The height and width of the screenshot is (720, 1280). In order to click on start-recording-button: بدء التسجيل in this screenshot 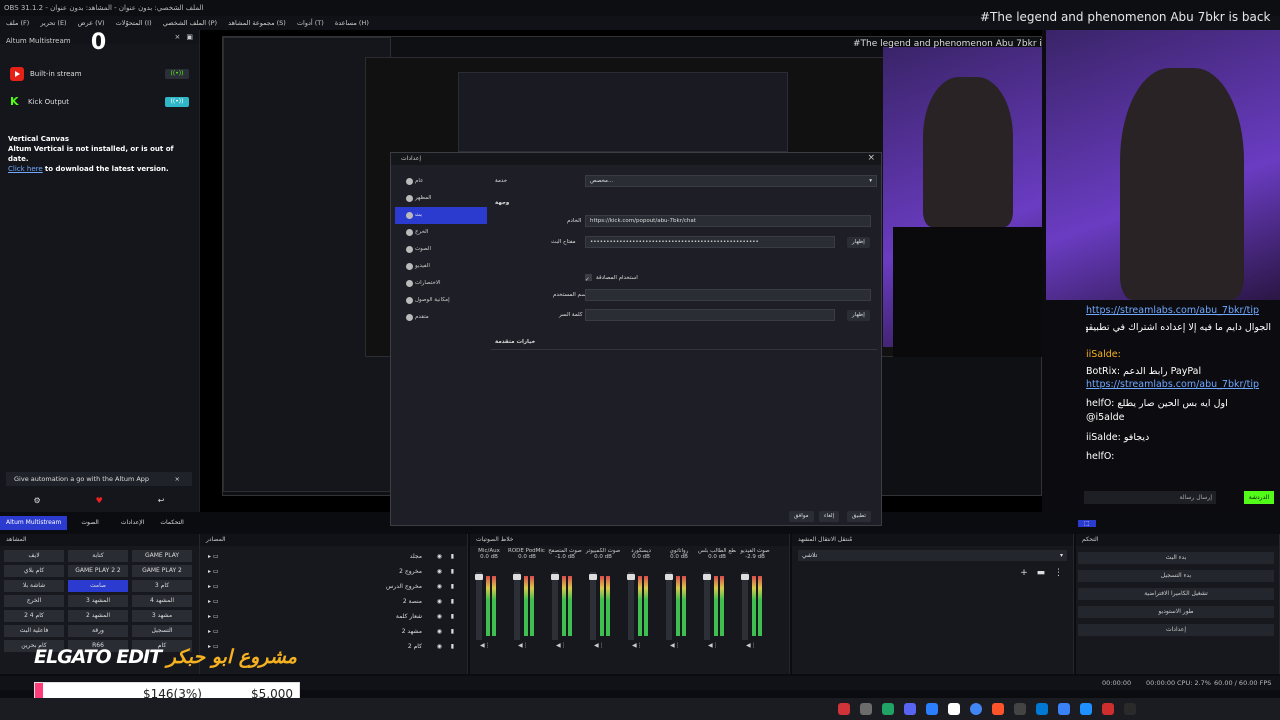, I will do `click(1176, 576)`.